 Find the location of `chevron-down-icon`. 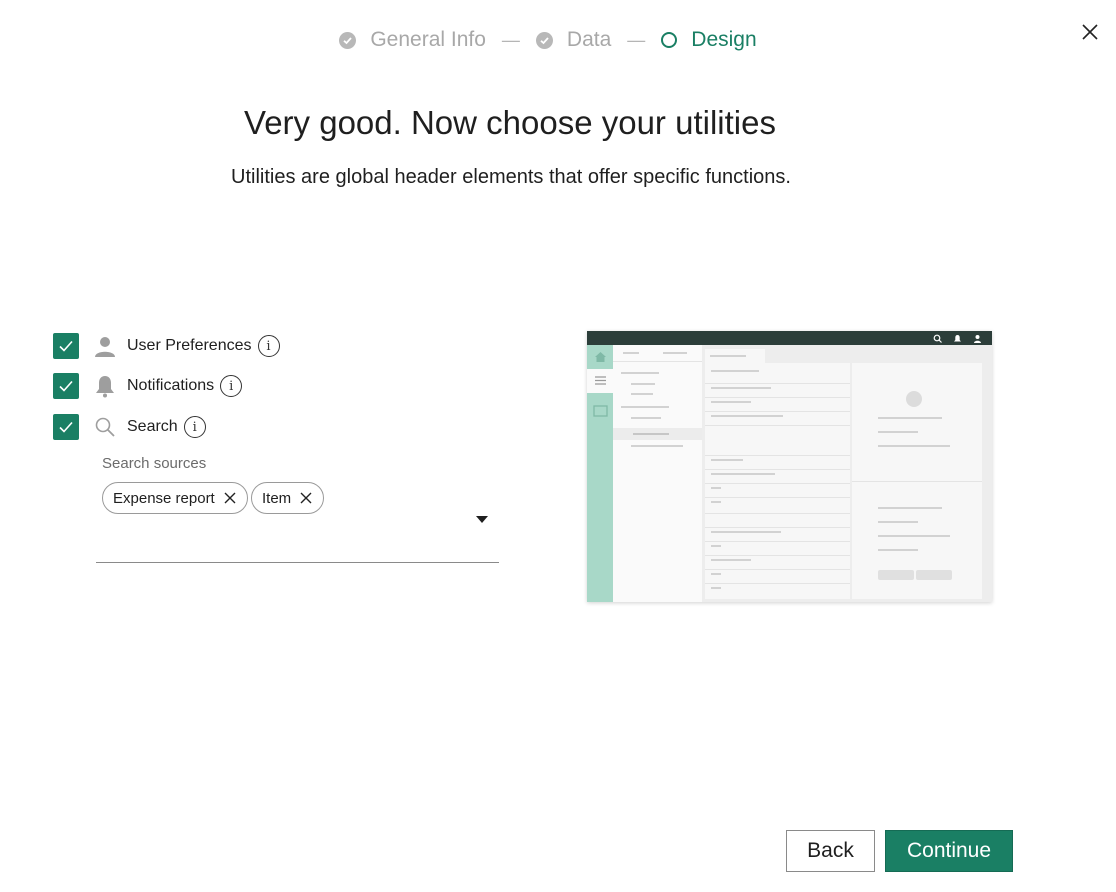

chevron-down-icon is located at coordinates (482, 519).